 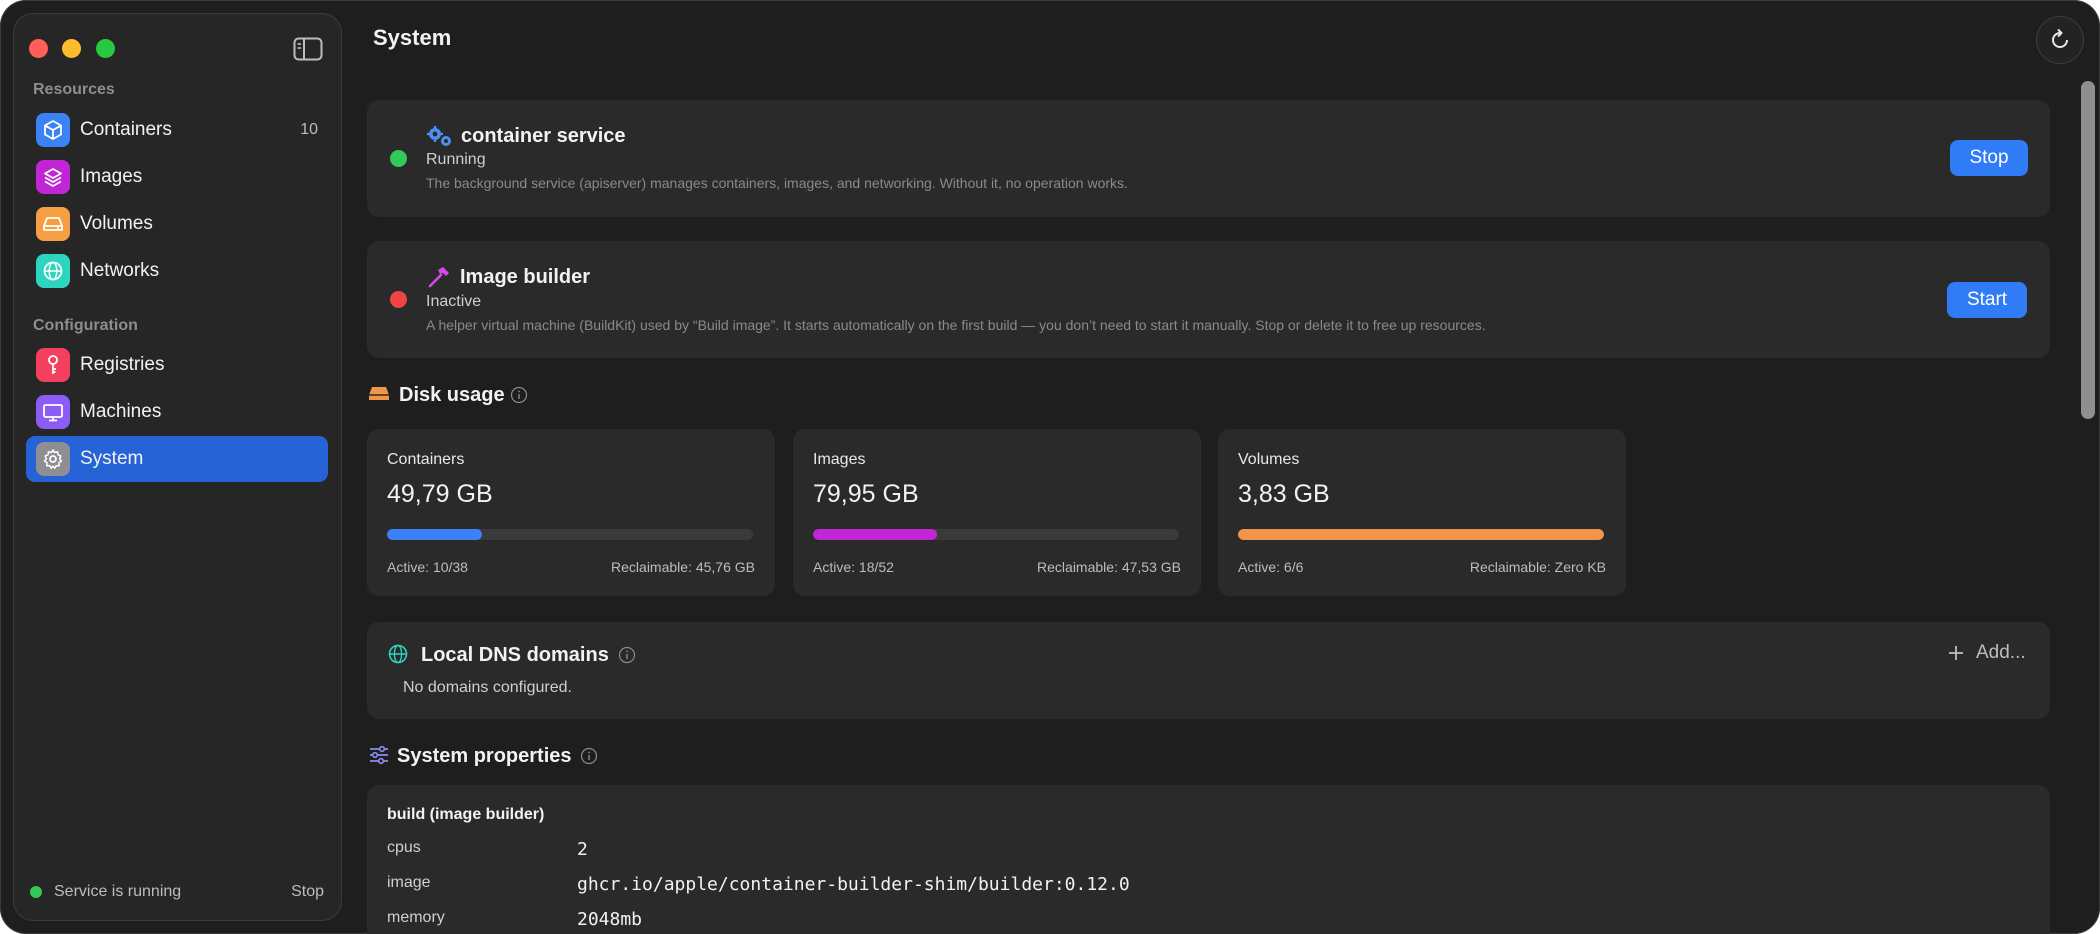 What do you see at coordinates (177, 130) in the screenshot?
I see `sidebar-item-containers: Containers 10` at bounding box center [177, 130].